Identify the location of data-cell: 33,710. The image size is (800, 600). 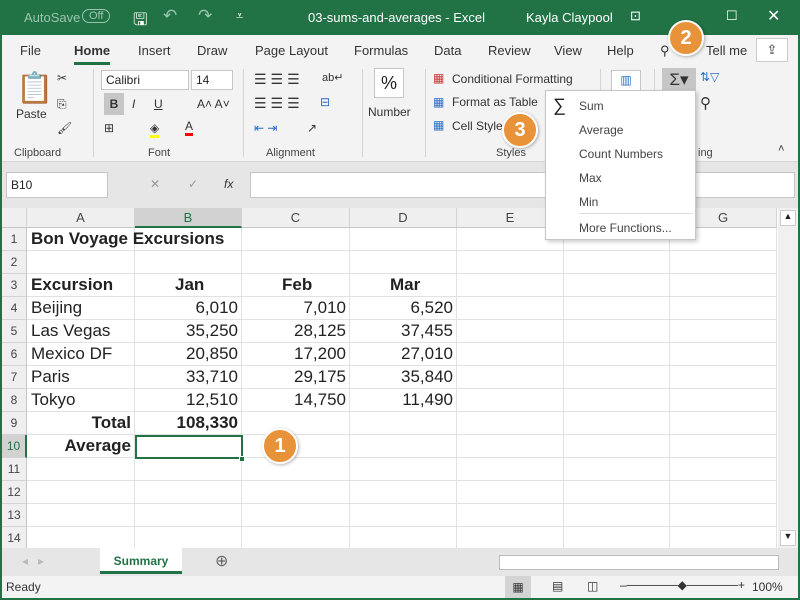
(188, 377).